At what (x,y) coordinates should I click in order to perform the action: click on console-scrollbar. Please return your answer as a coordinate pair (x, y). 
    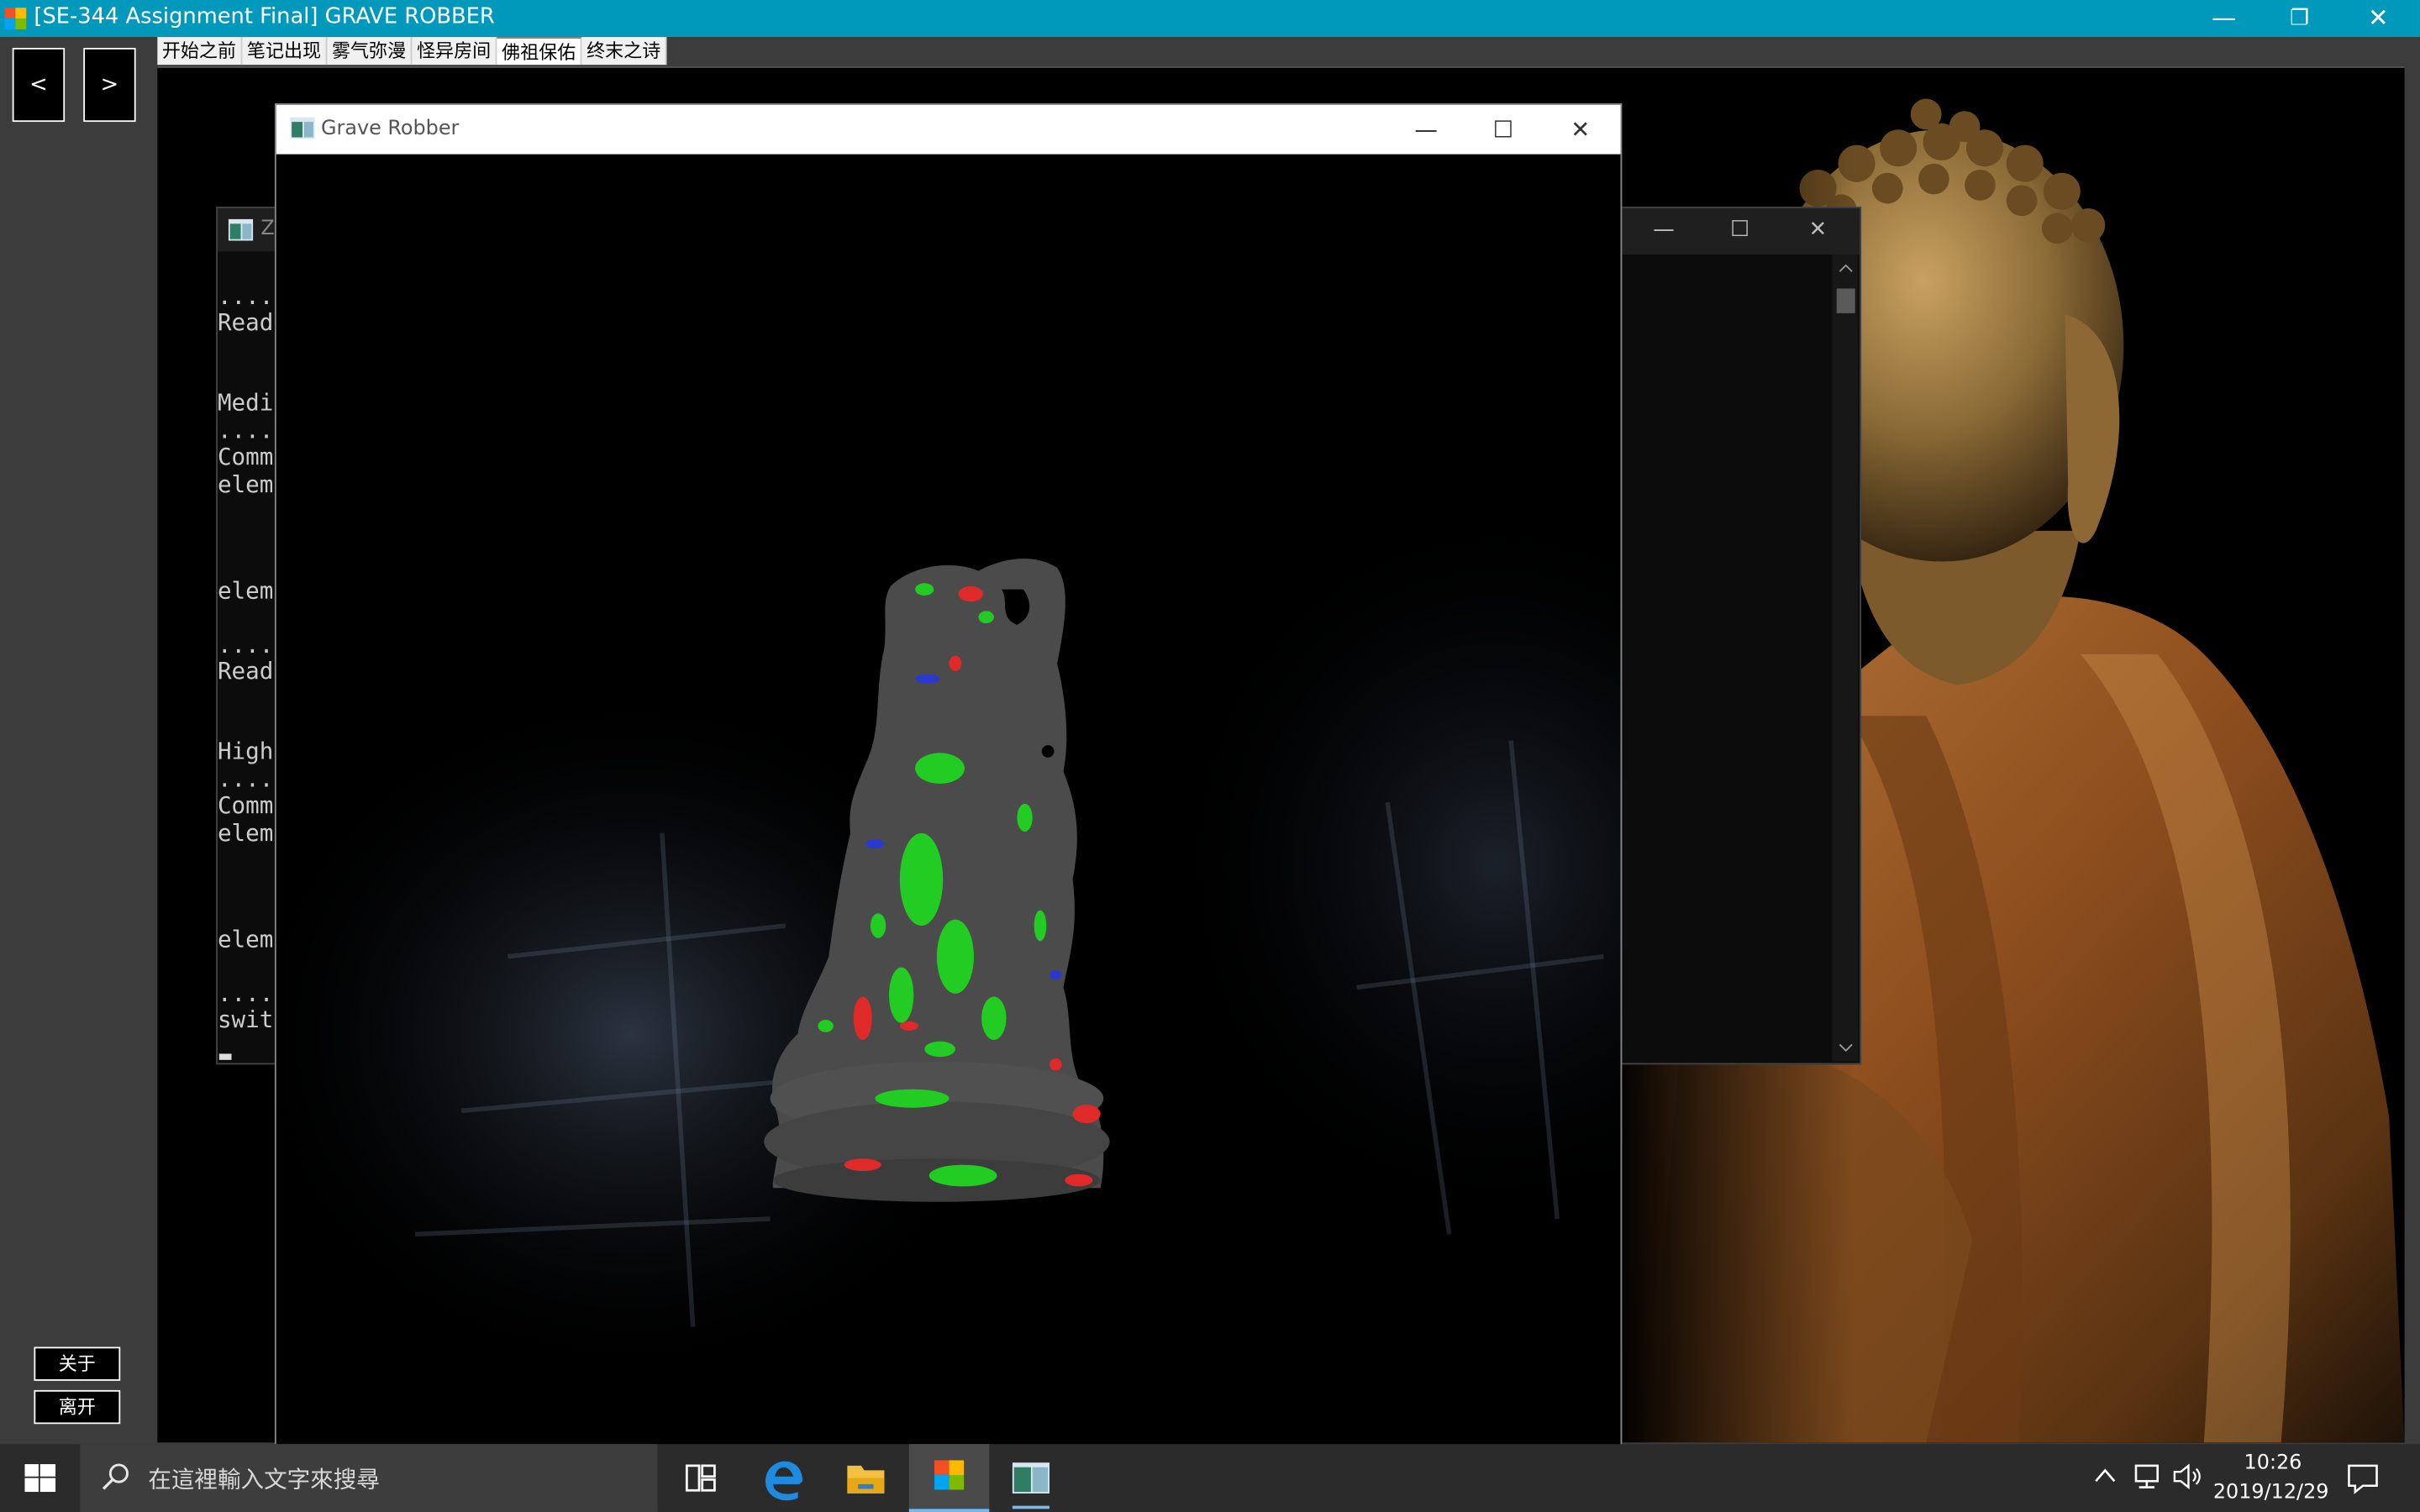
    Looking at the image, I should click on (1846, 658).